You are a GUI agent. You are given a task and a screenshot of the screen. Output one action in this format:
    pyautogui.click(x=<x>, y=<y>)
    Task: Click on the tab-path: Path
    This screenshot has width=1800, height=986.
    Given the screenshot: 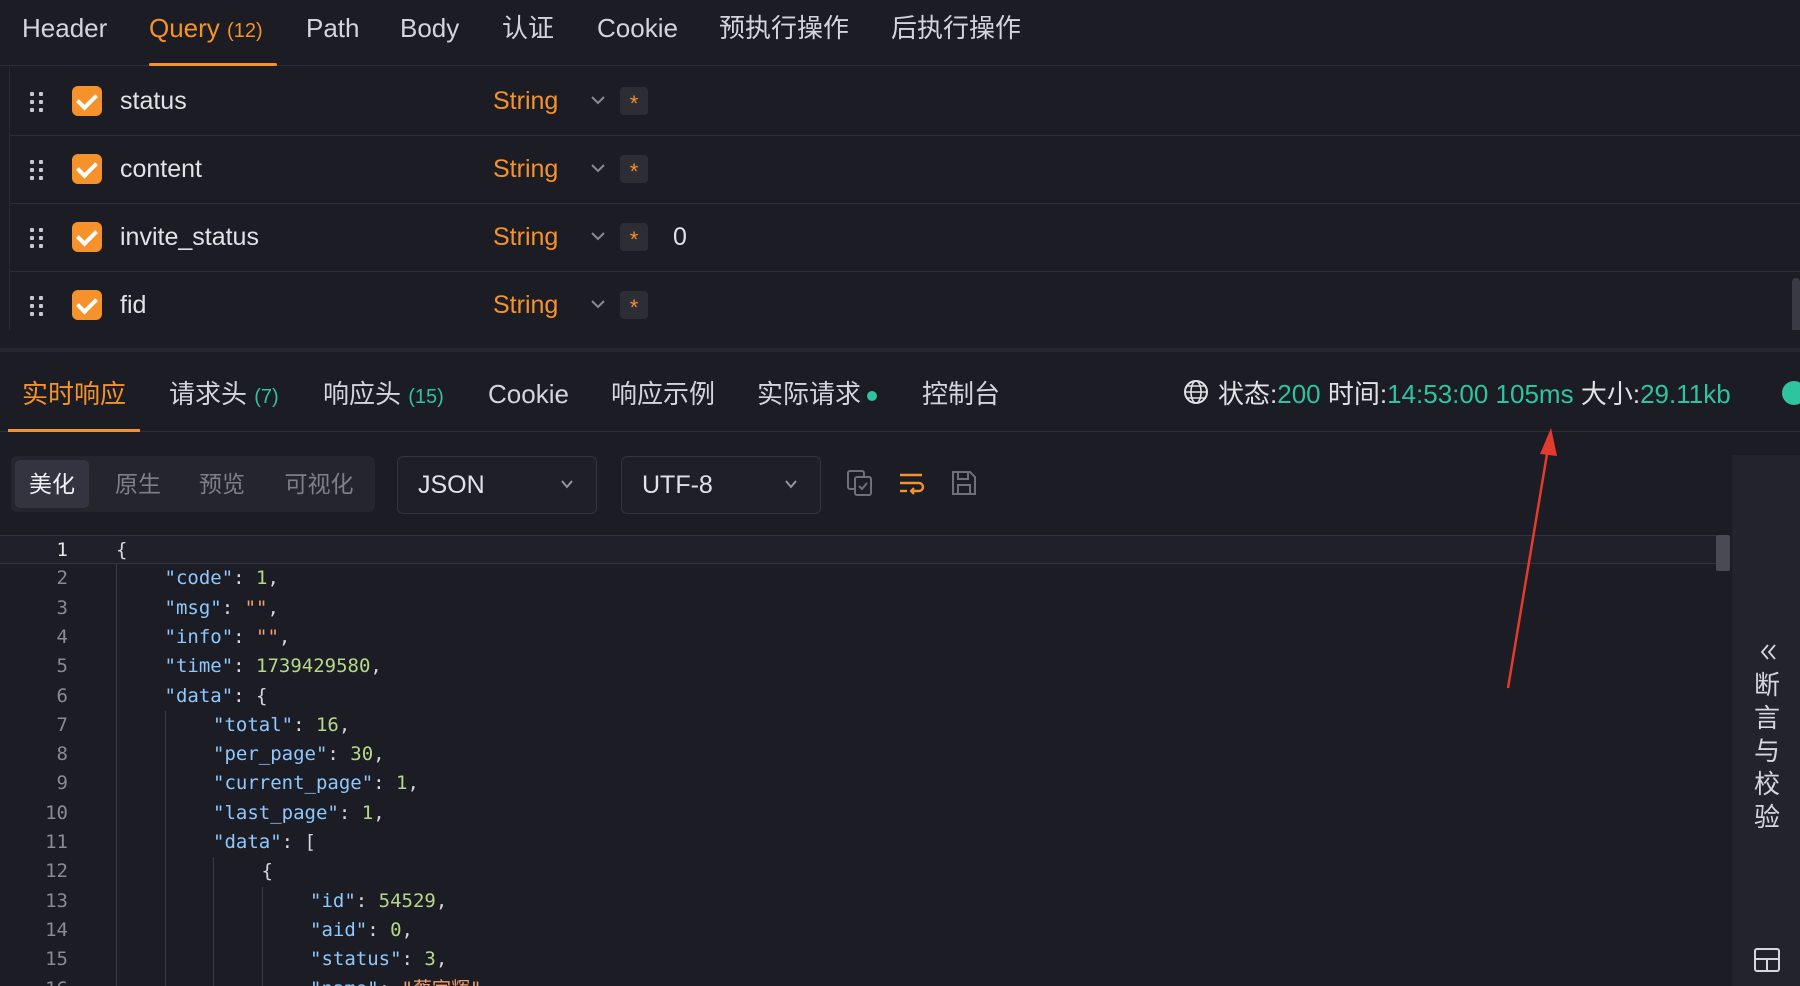 What is the action you would take?
    pyautogui.click(x=333, y=33)
    